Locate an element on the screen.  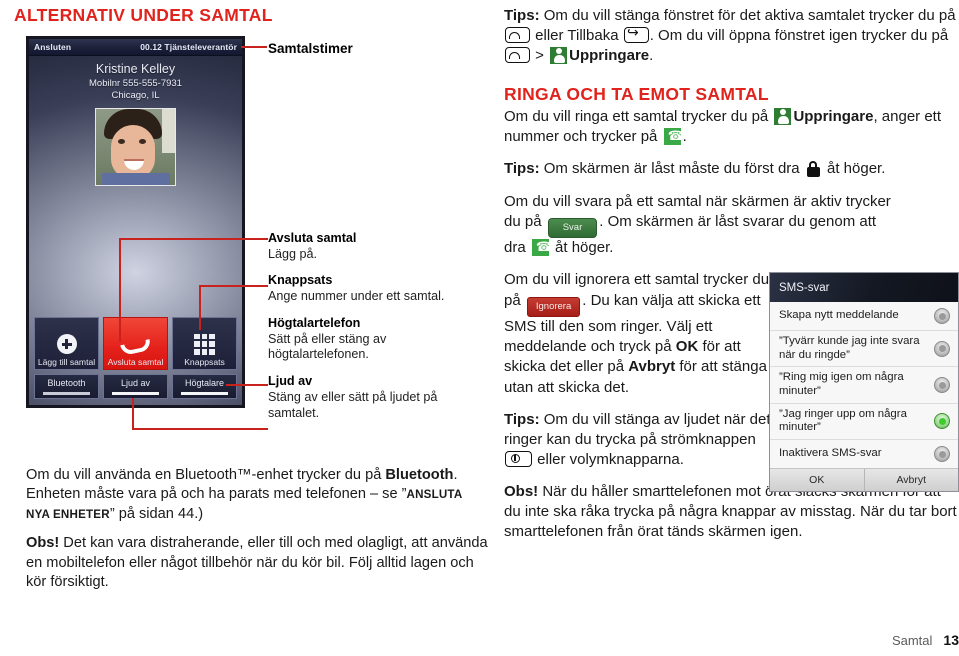
tips3-b: eller volymknapparna. is located at coordinates (608, 459).